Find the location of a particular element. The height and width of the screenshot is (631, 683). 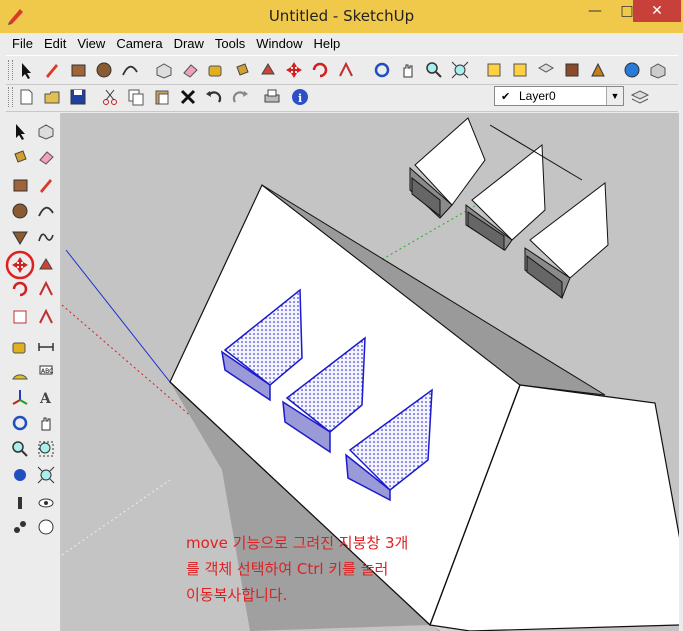

copy-button is located at coordinates (136, 97).